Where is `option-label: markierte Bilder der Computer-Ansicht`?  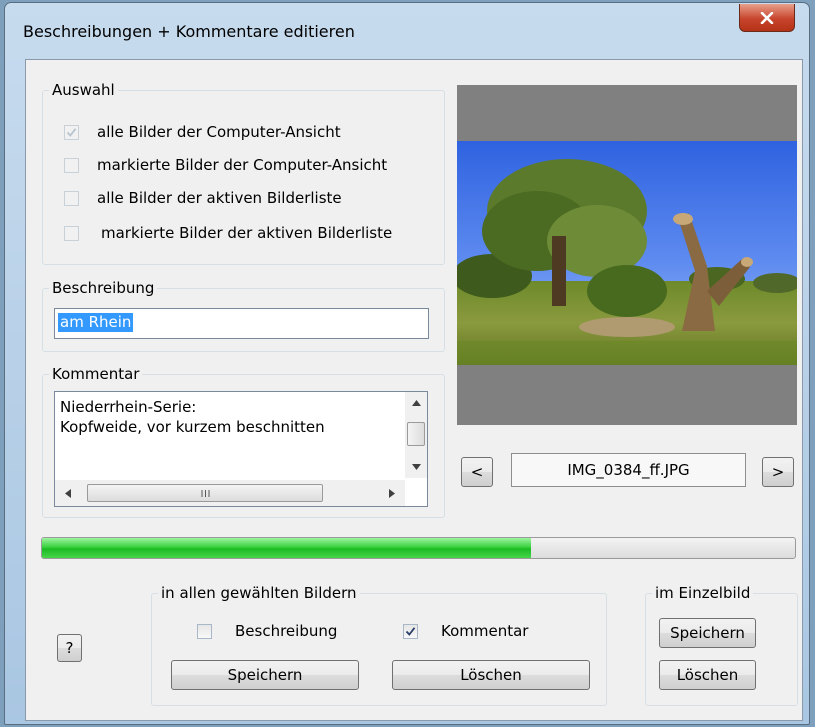 option-label: markierte Bilder der Computer-Ansicht is located at coordinates (242, 165).